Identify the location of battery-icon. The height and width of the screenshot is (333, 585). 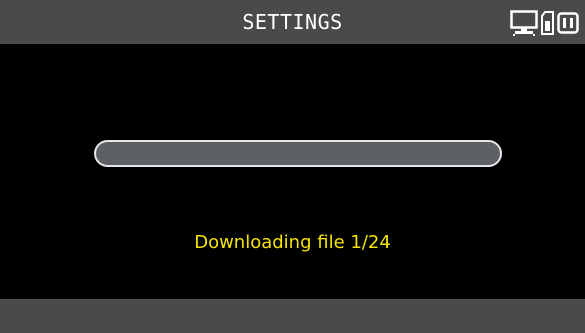
(568, 23).